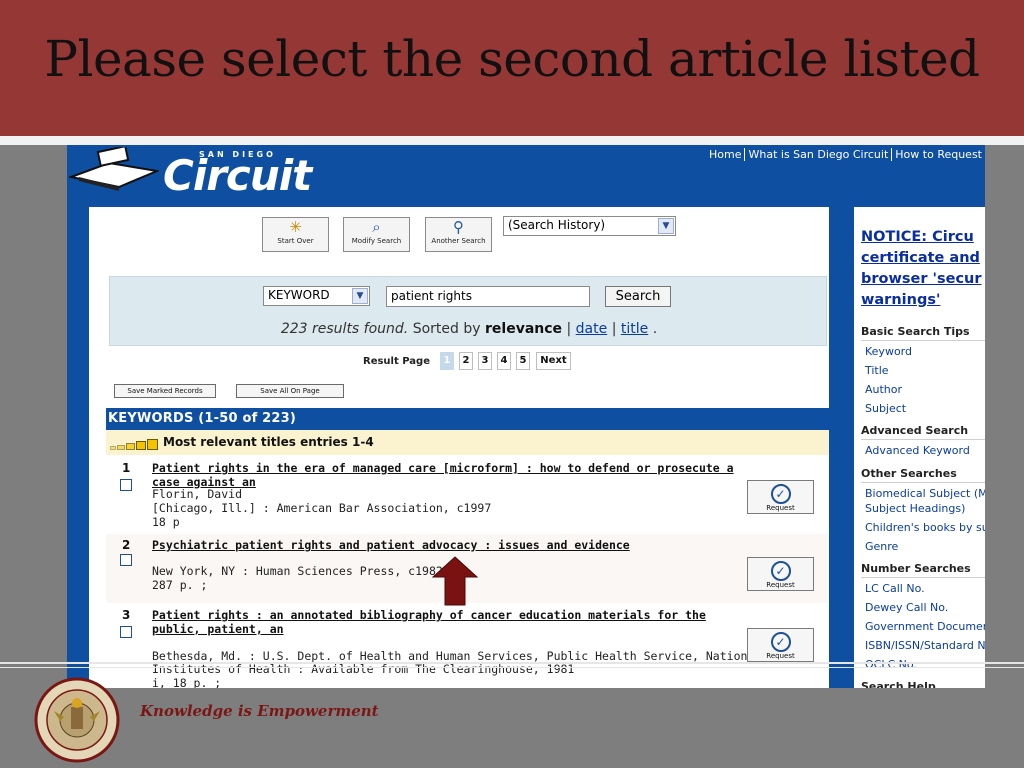  Describe the element at coordinates (458, 227) in the screenshot. I see `magnifier-icon: ⚲` at that location.